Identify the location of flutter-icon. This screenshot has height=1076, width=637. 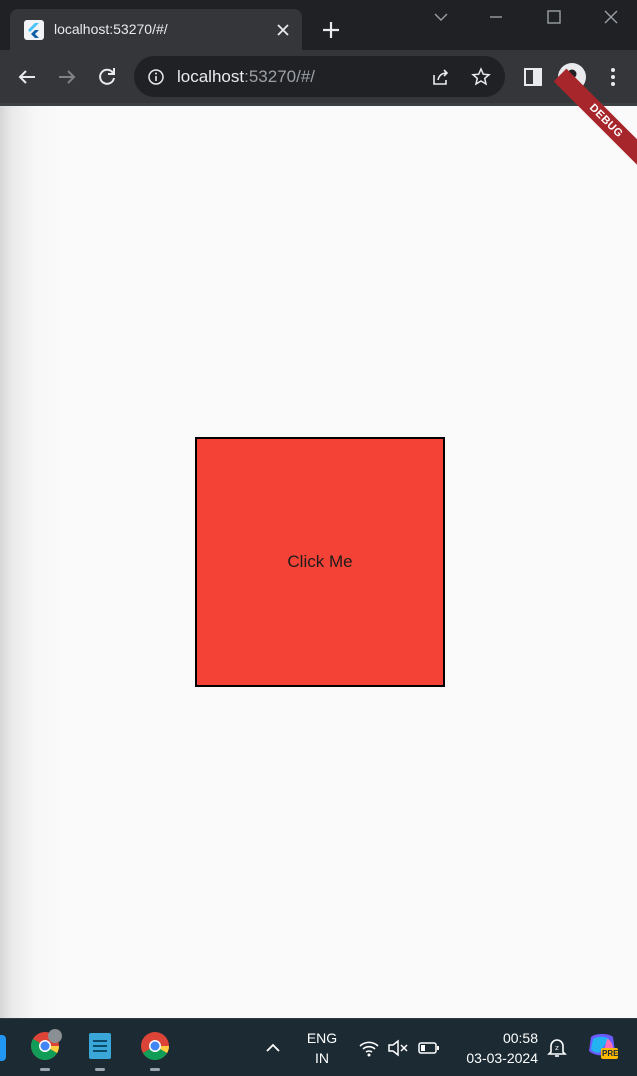
(34, 30).